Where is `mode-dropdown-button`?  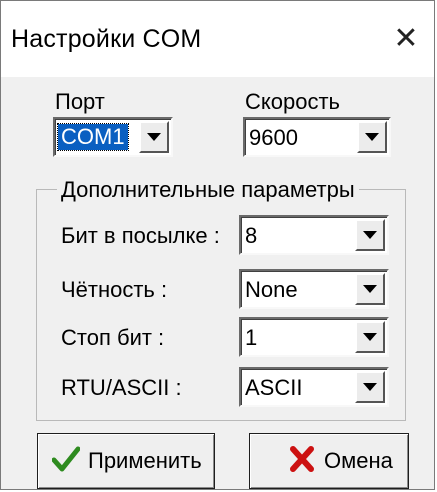 mode-dropdown-button is located at coordinates (370, 387).